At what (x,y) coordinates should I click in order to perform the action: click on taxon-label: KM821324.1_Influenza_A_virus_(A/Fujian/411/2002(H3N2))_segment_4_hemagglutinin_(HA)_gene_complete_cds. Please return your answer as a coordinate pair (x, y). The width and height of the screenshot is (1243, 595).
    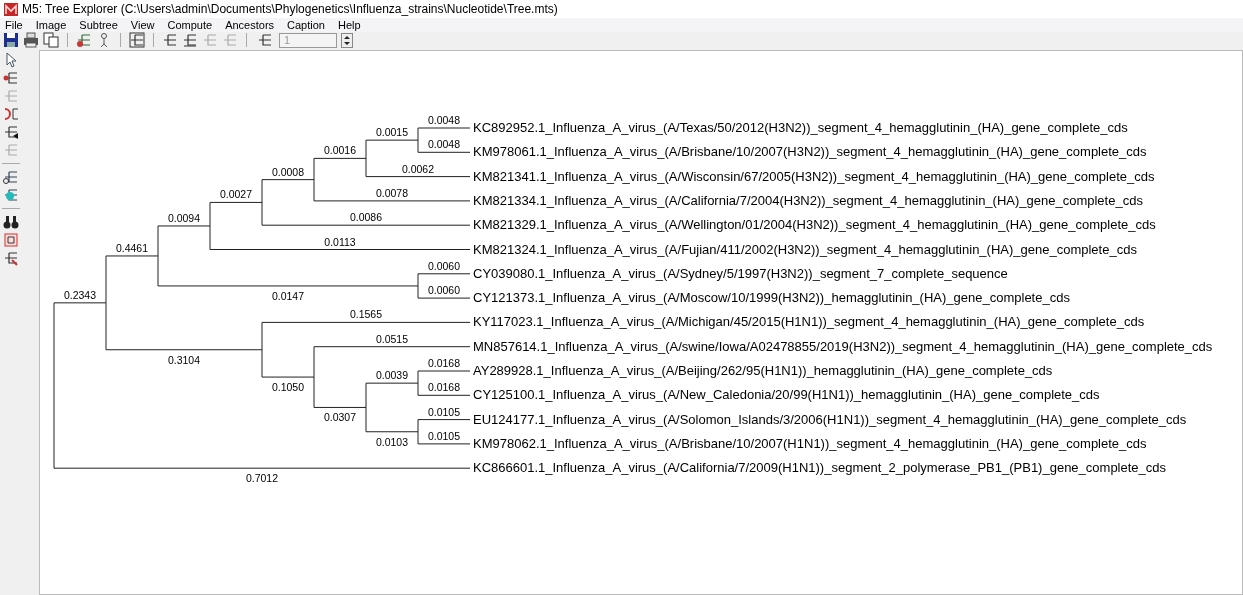
    Looking at the image, I should click on (805, 249).